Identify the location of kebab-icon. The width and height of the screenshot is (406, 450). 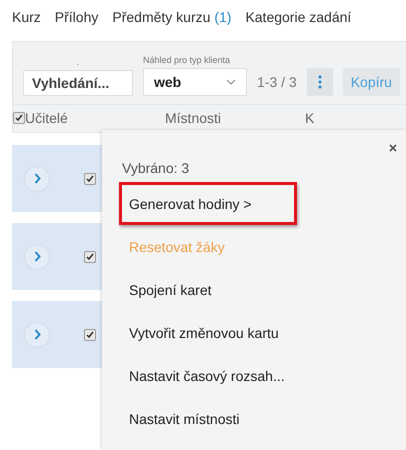
(320, 81).